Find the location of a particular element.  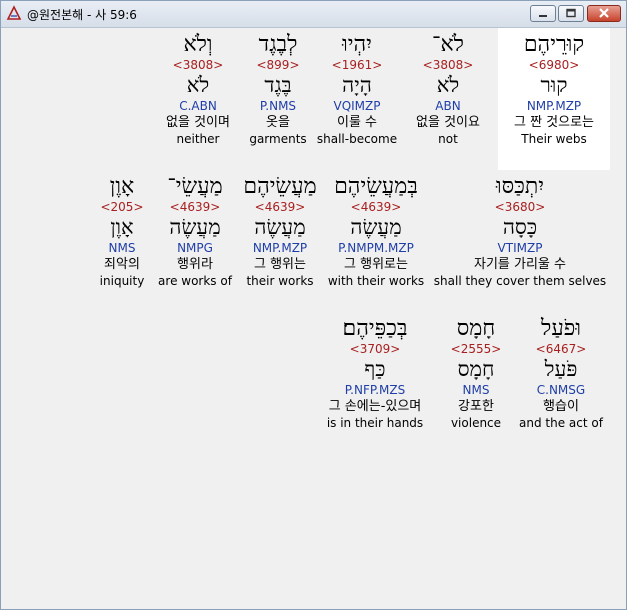

lemma: חָמָס is located at coordinates (476, 369).